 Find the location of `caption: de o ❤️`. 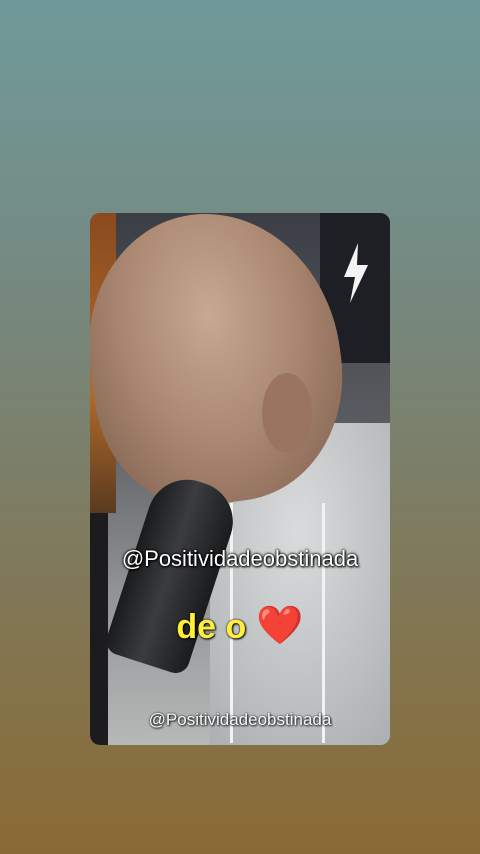

caption: de o ❤️ is located at coordinates (240, 626).